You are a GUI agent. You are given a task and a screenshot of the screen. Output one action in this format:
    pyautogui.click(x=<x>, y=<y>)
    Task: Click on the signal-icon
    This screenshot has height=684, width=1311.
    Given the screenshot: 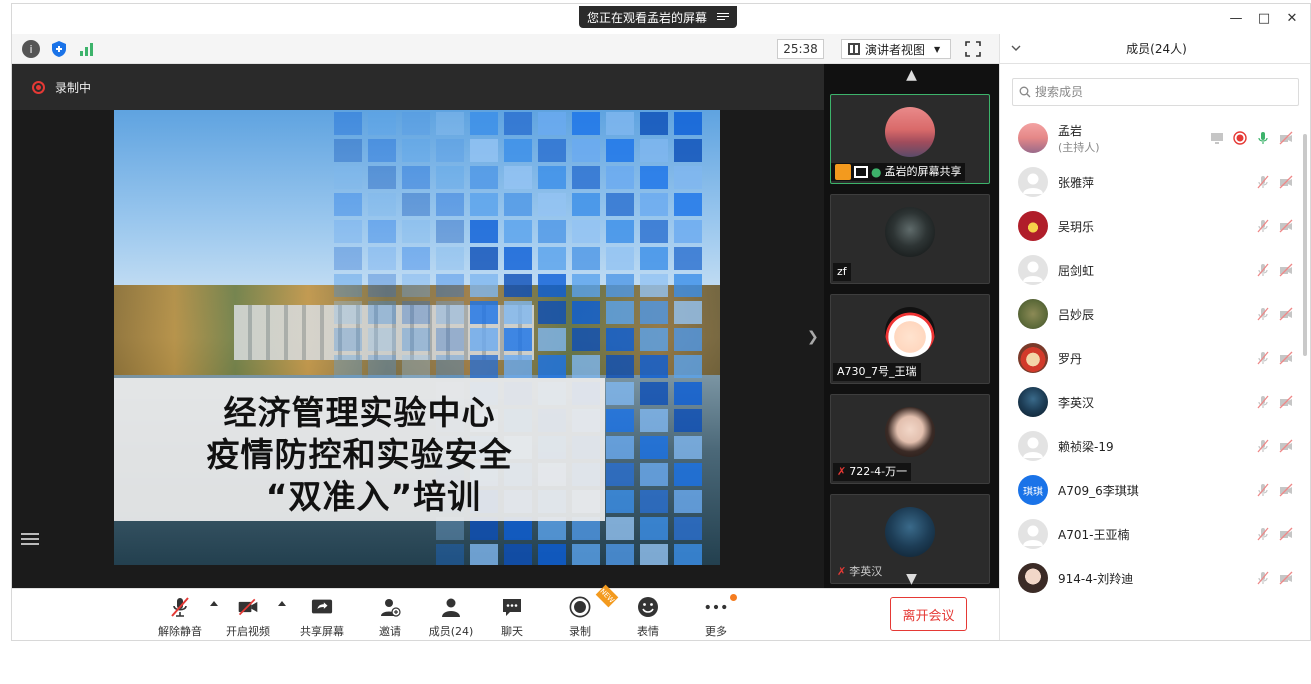 What is the action you would take?
    pyautogui.click(x=87, y=49)
    